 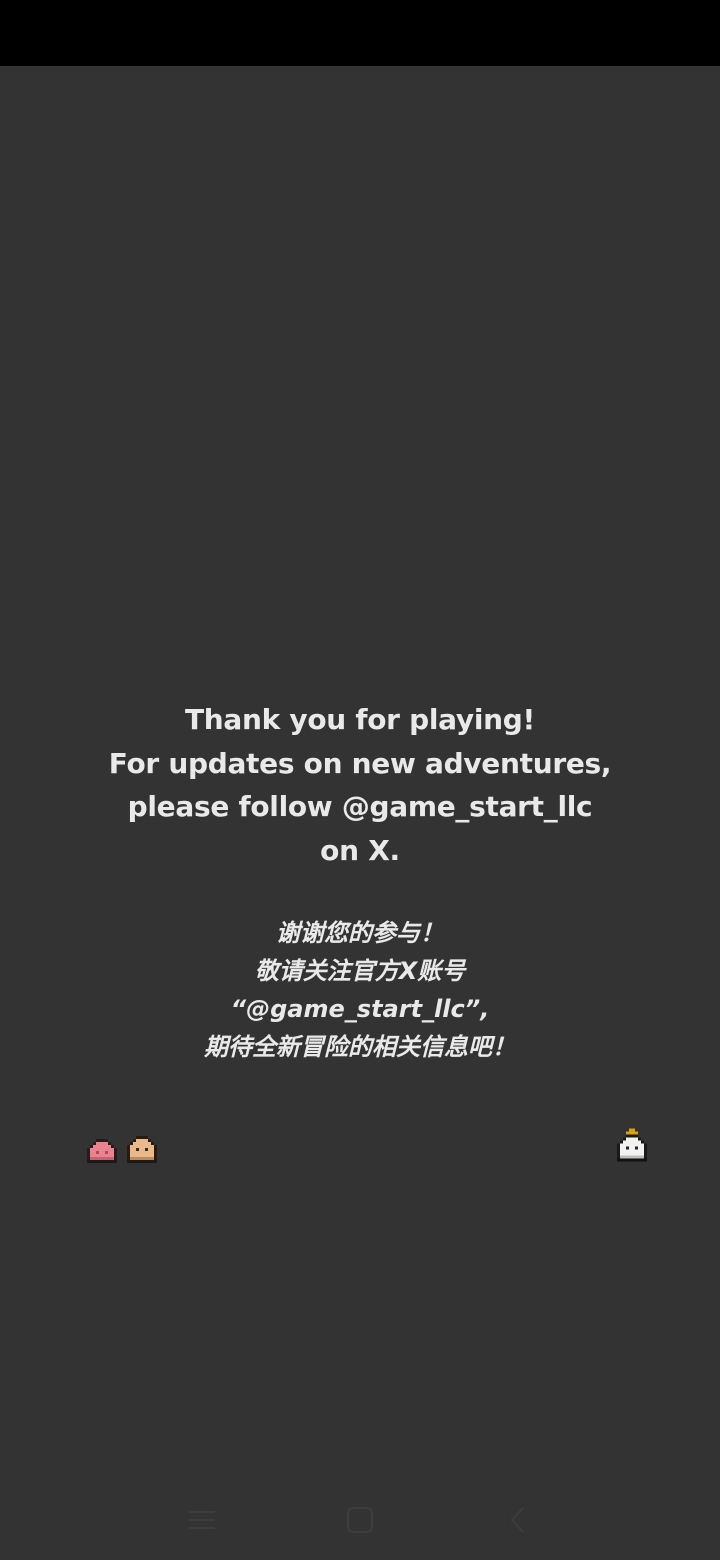 What do you see at coordinates (360, 971) in the screenshot?
I see `message-line: 敬请关注官方X账号` at bounding box center [360, 971].